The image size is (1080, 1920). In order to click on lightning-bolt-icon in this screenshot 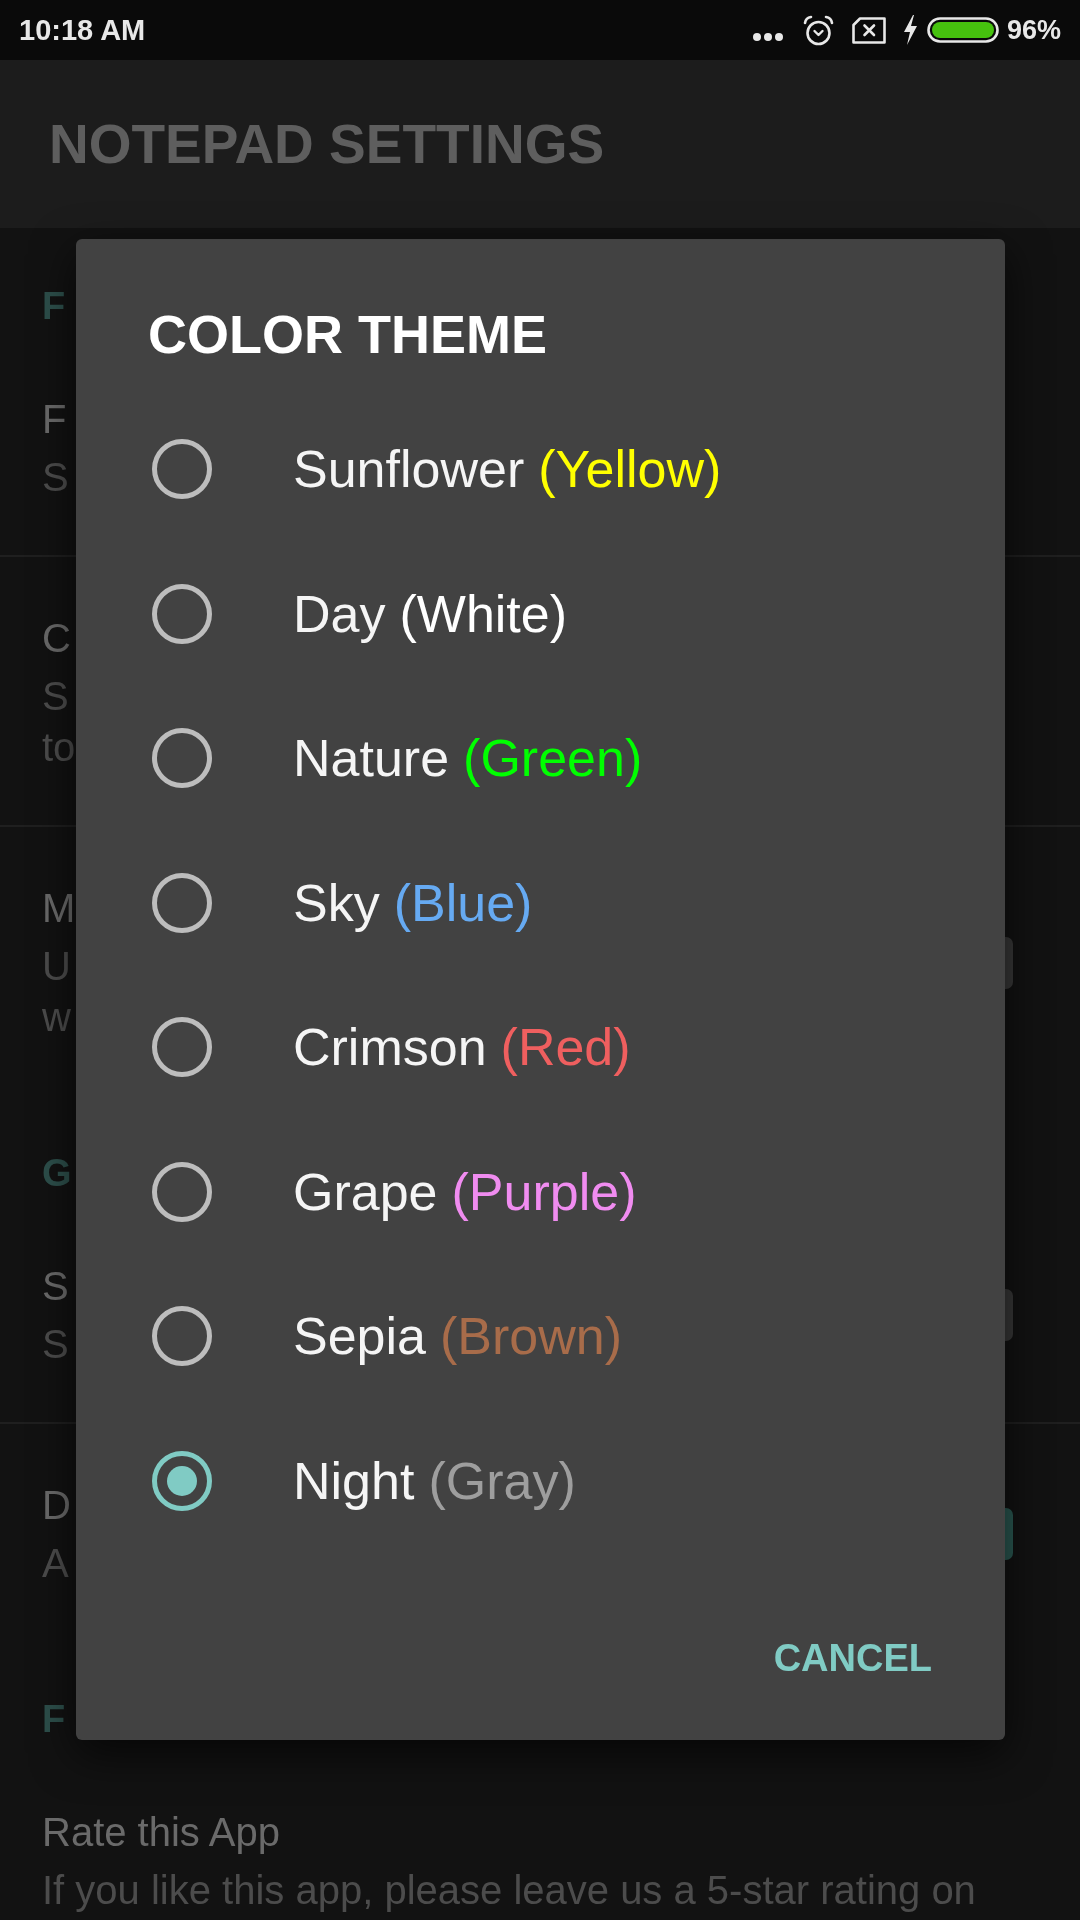, I will do `click(909, 30)`.